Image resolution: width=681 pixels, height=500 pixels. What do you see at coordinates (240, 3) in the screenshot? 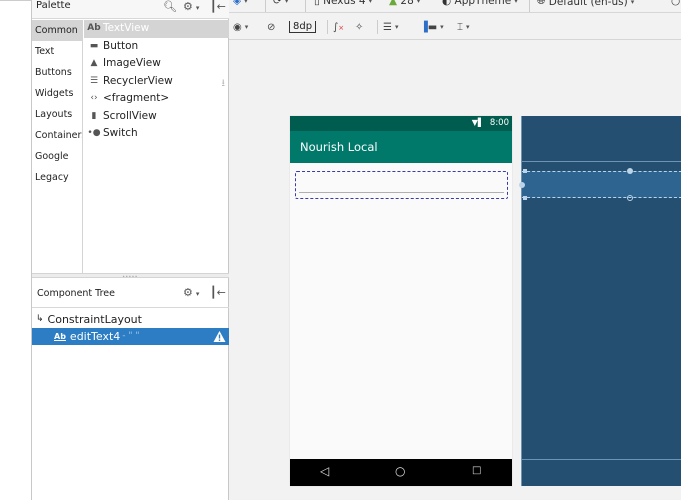
I see `layers-icon: ◈ ▾` at bounding box center [240, 3].